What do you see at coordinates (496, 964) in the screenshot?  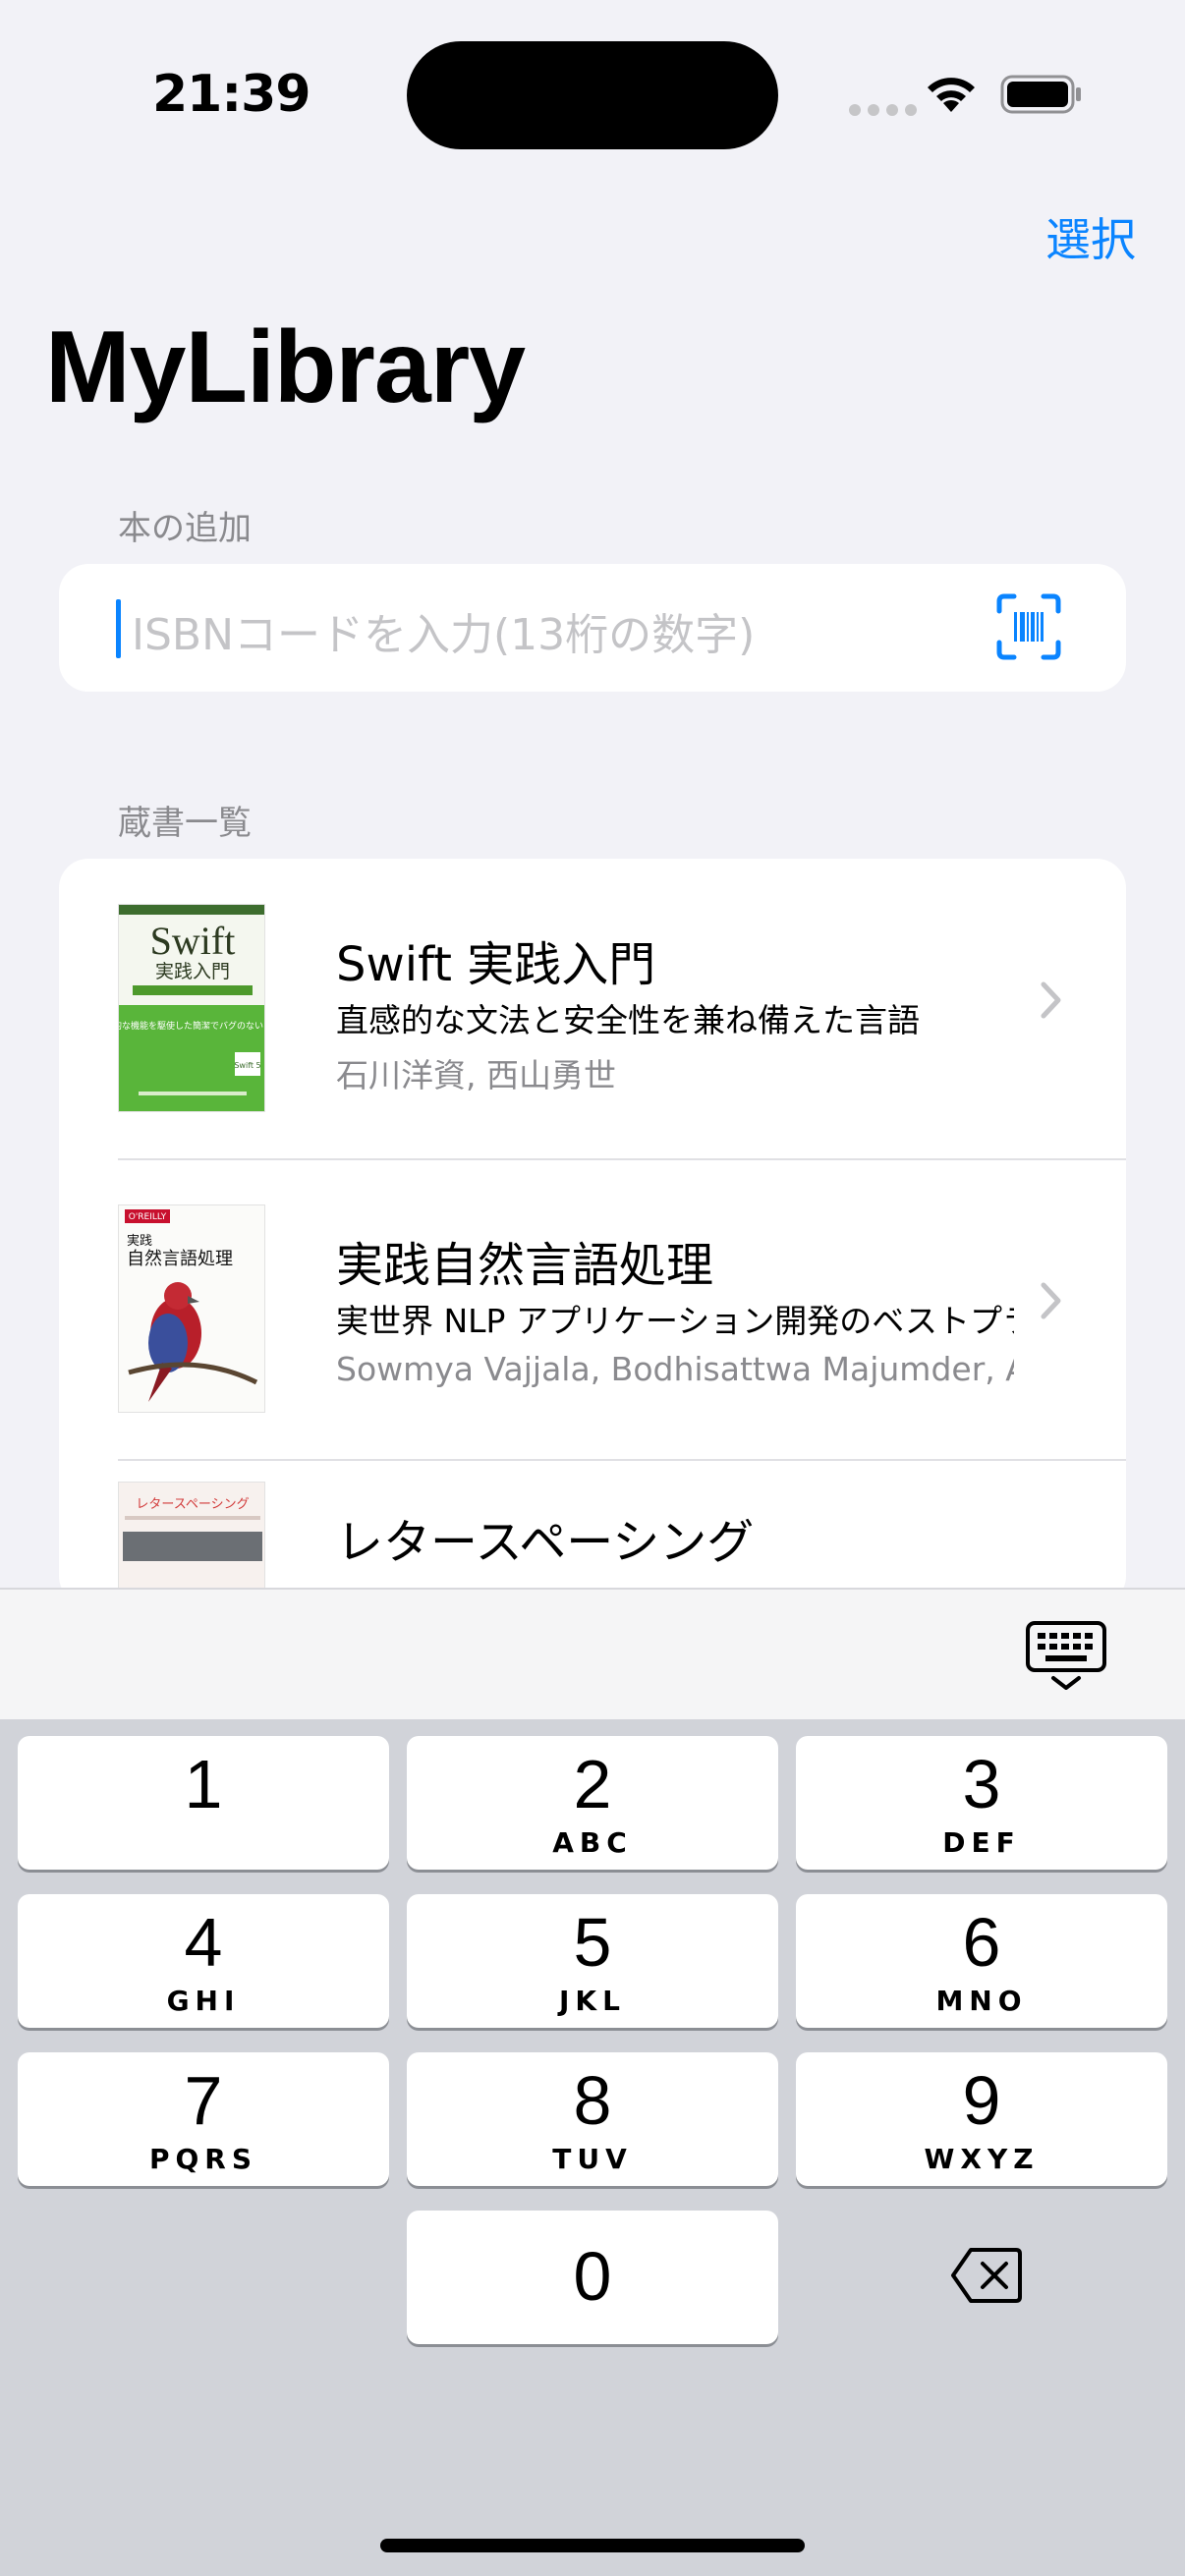 I see `book-title: Swift 実践入門` at bounding box center [496, 964].